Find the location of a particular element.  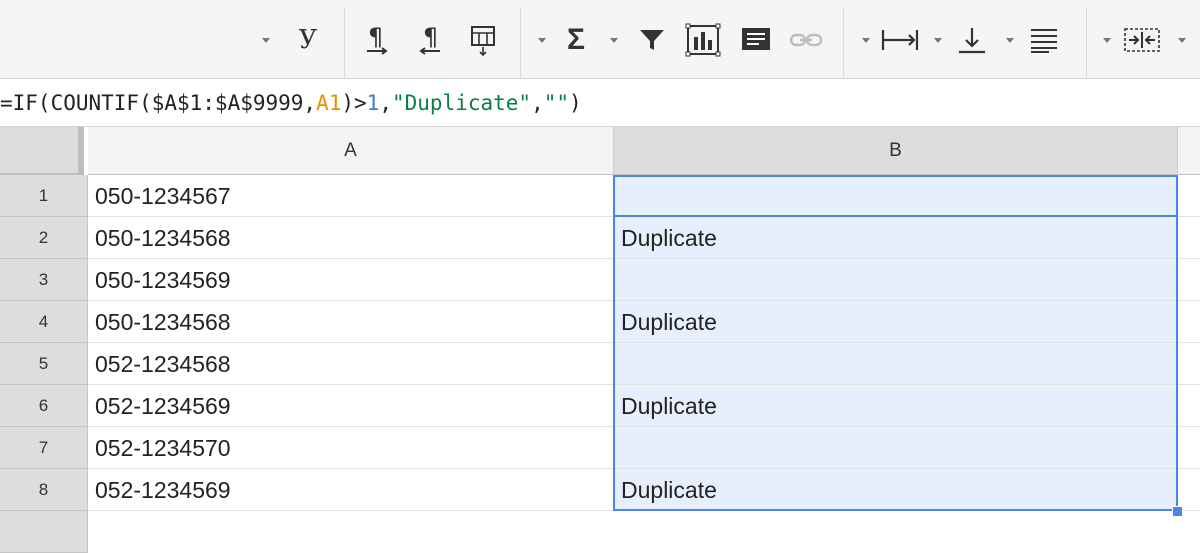

cell-c3 is located at coordinates (1189, 280).